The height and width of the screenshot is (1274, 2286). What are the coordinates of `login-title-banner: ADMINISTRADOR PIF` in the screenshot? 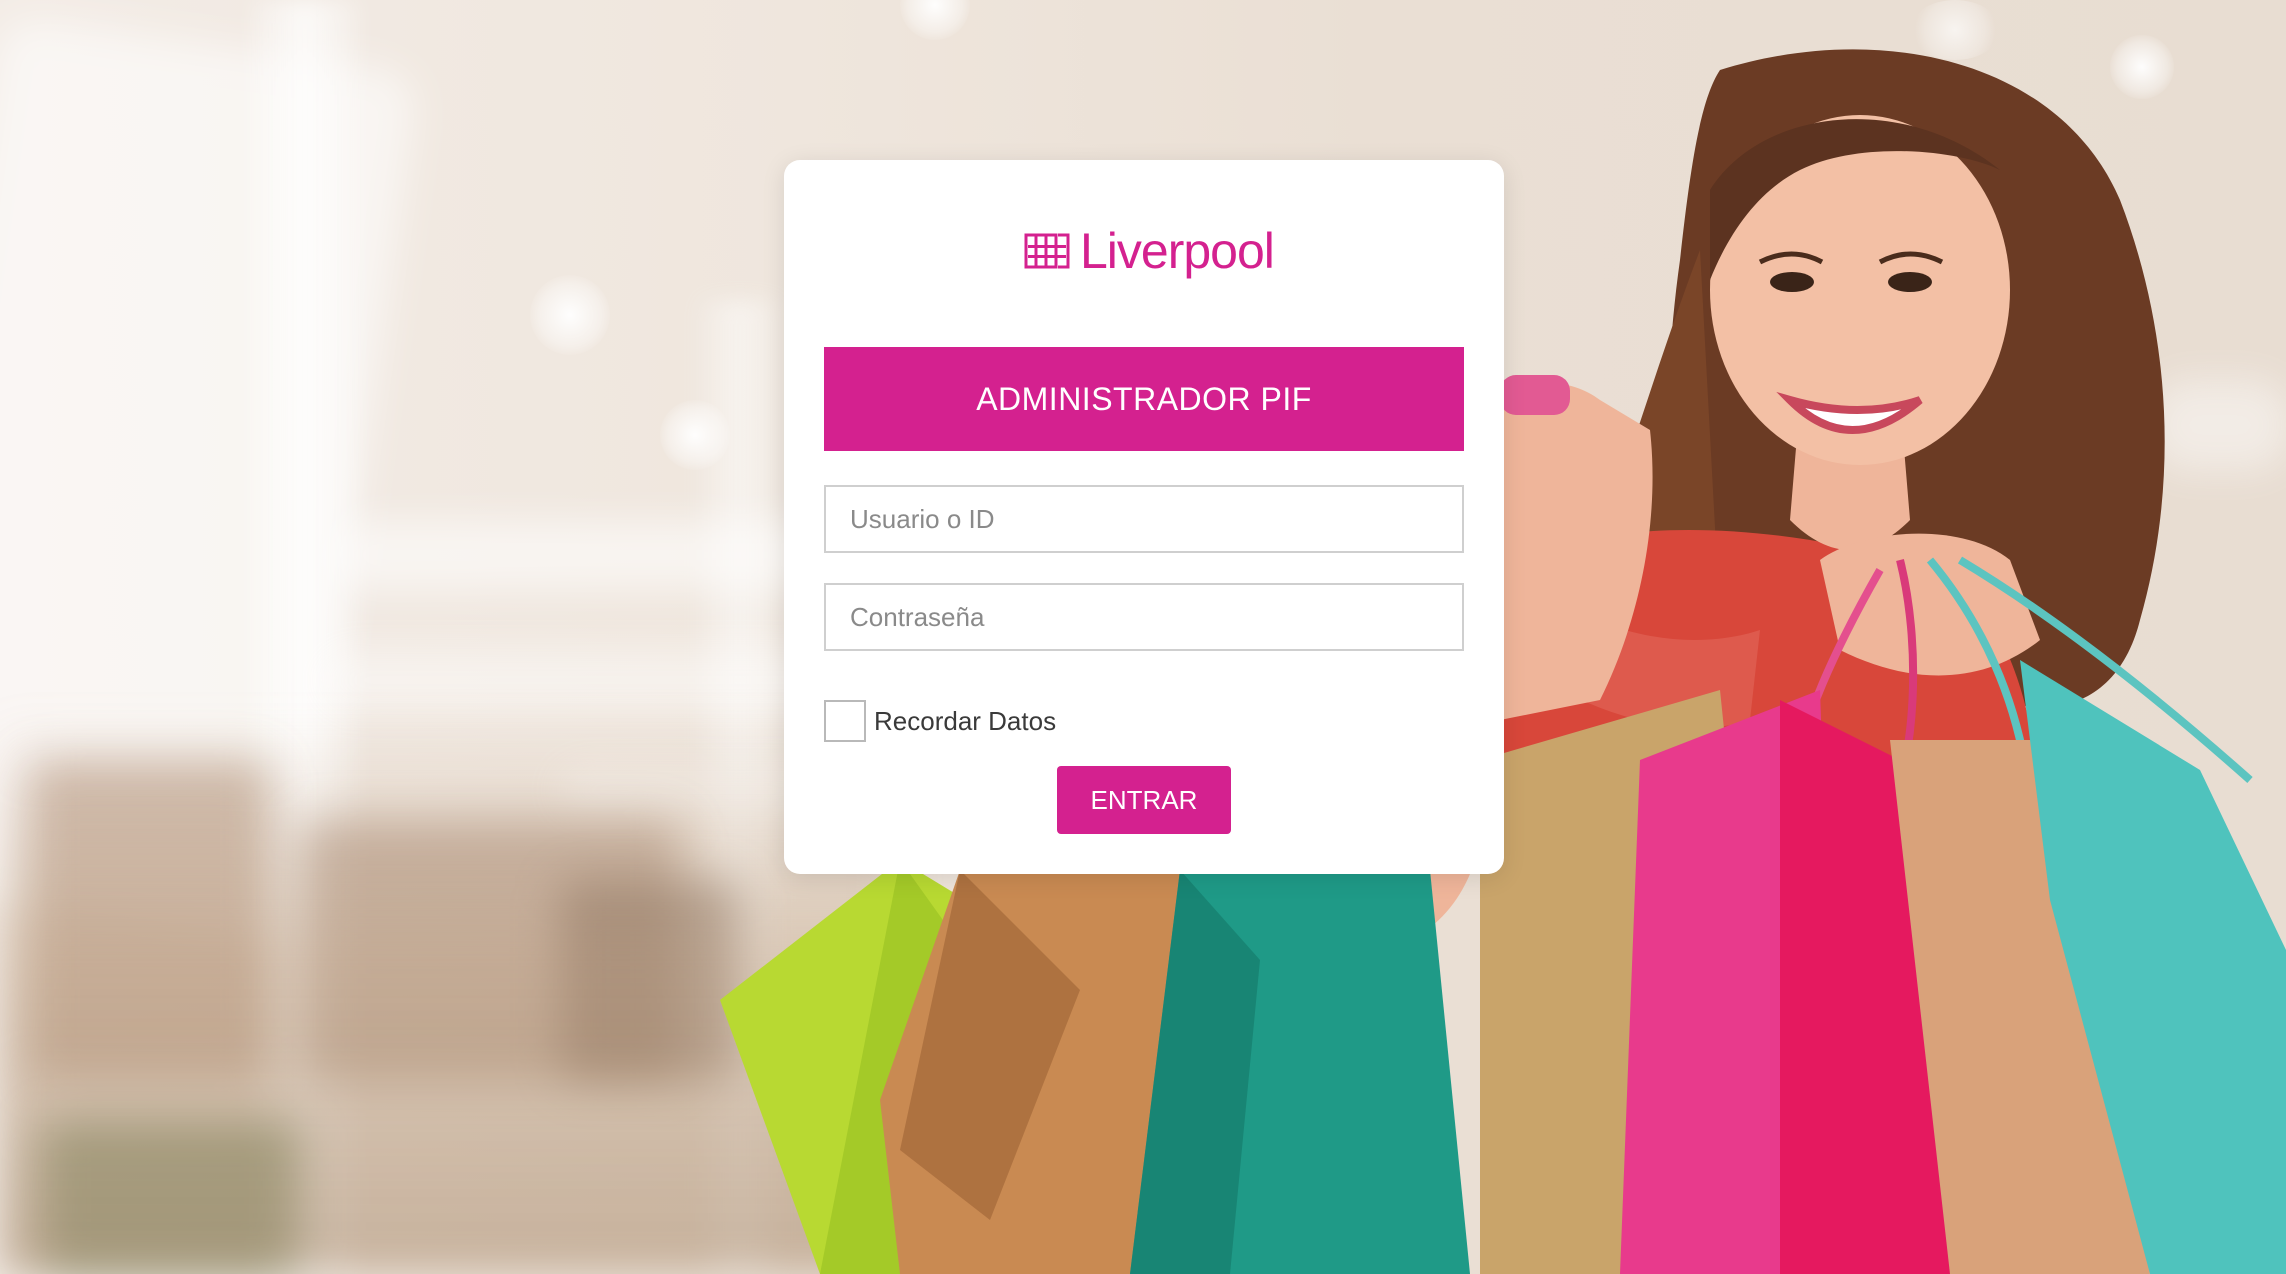 It's located at (1144, 399).